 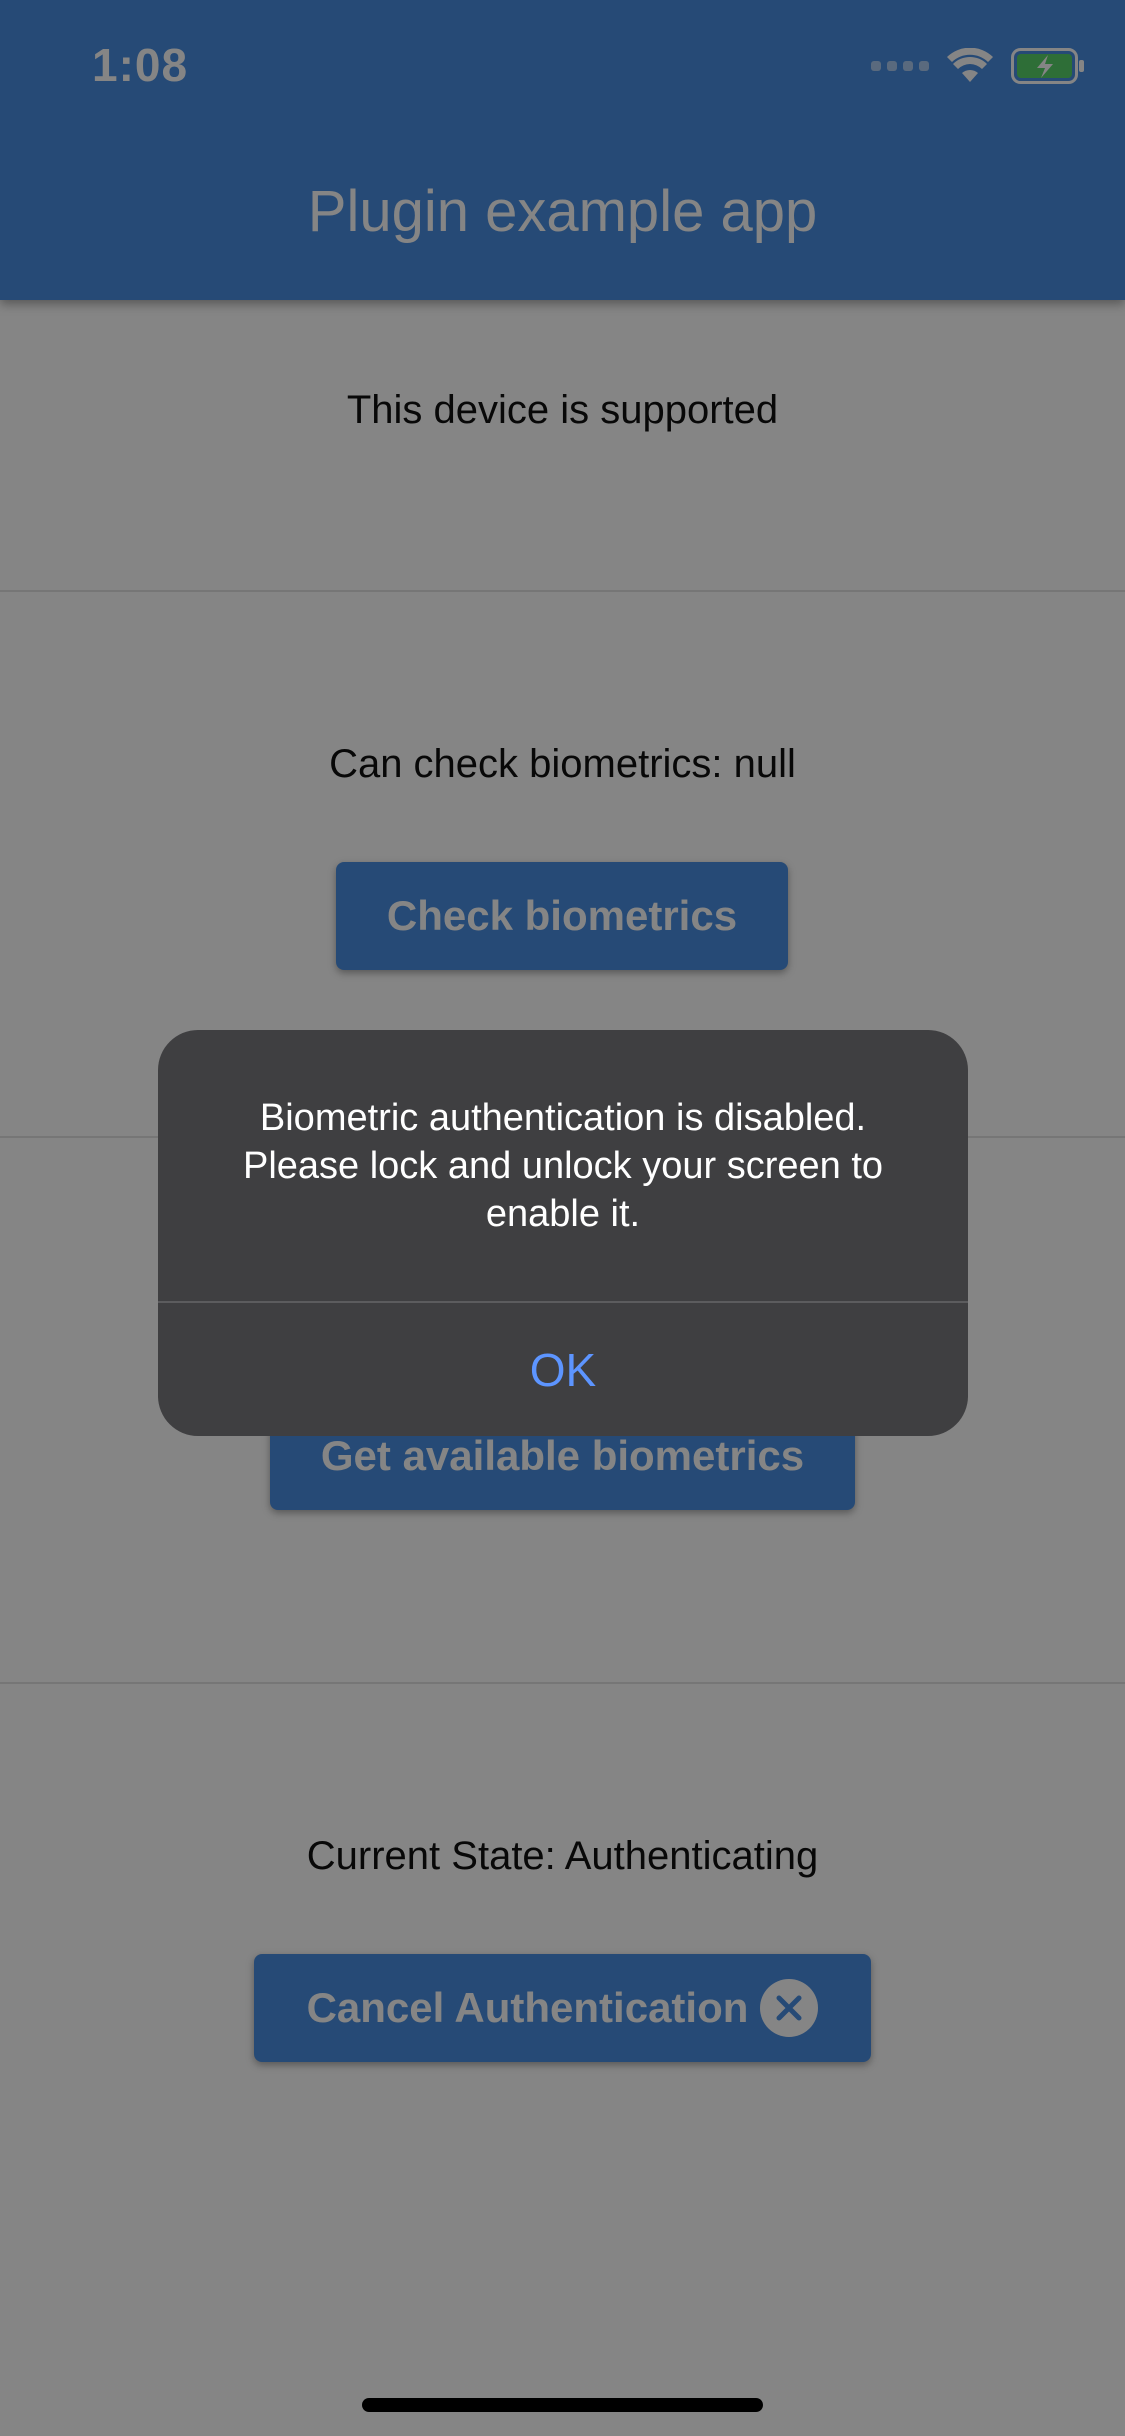 What do you see at coordinates (563, 1369) in the screenshot?
I see `dialog-ok-button: OK` at bounding box center [563, 1369].